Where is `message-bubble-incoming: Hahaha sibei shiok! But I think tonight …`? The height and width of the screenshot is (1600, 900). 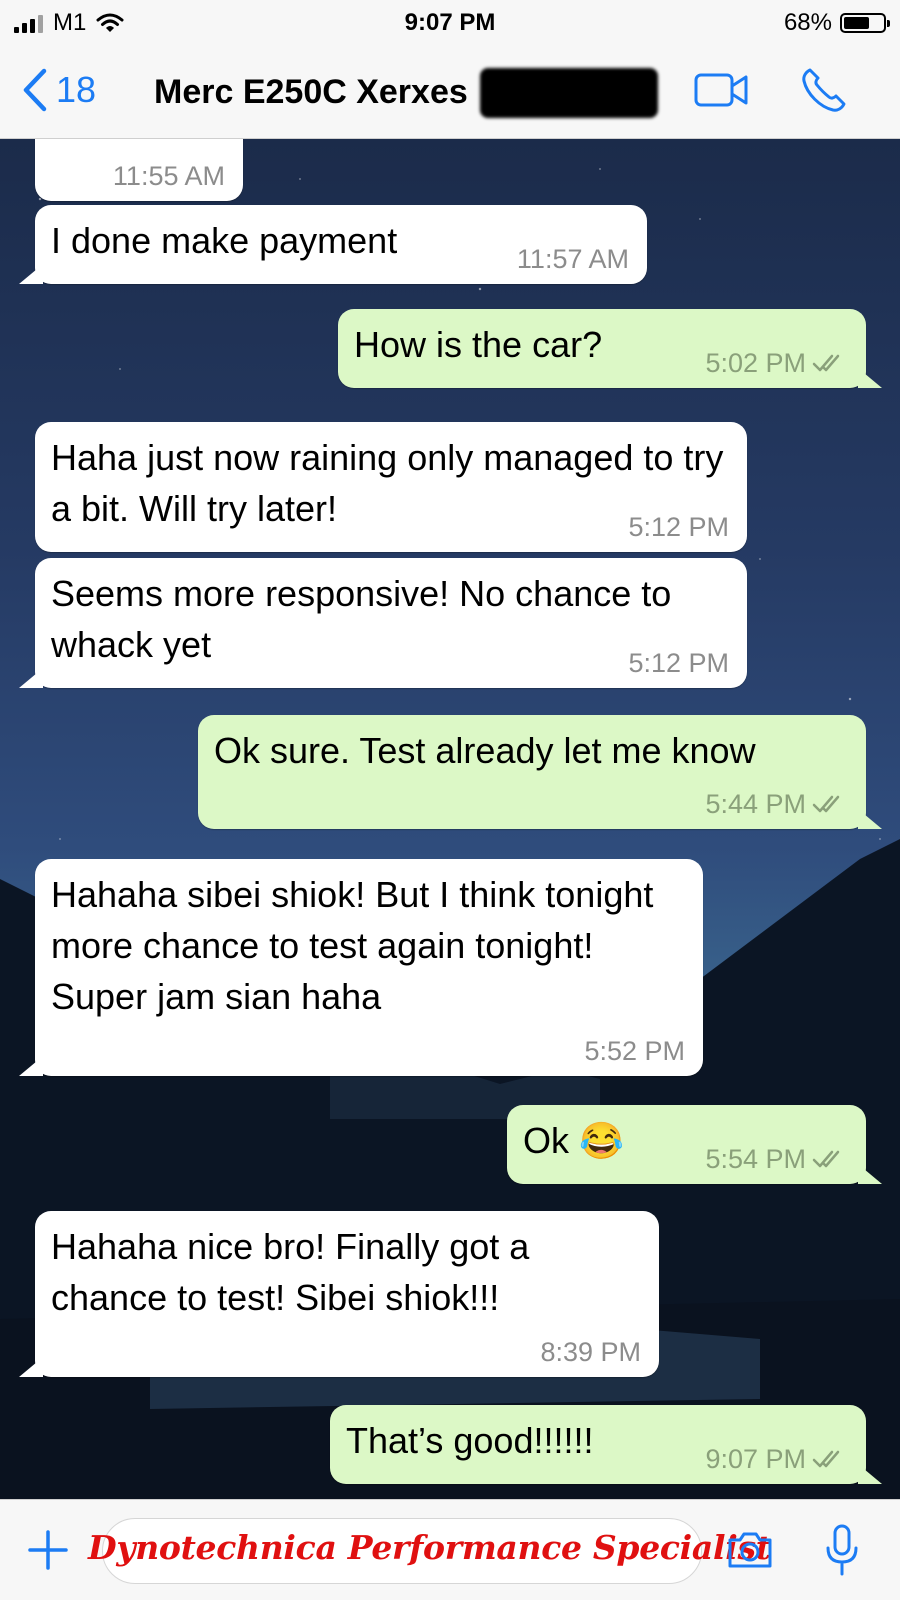 message-bubble-incoming: Hahaha sibei shiok! But I think tonight … is located at coordinates (361, 967).